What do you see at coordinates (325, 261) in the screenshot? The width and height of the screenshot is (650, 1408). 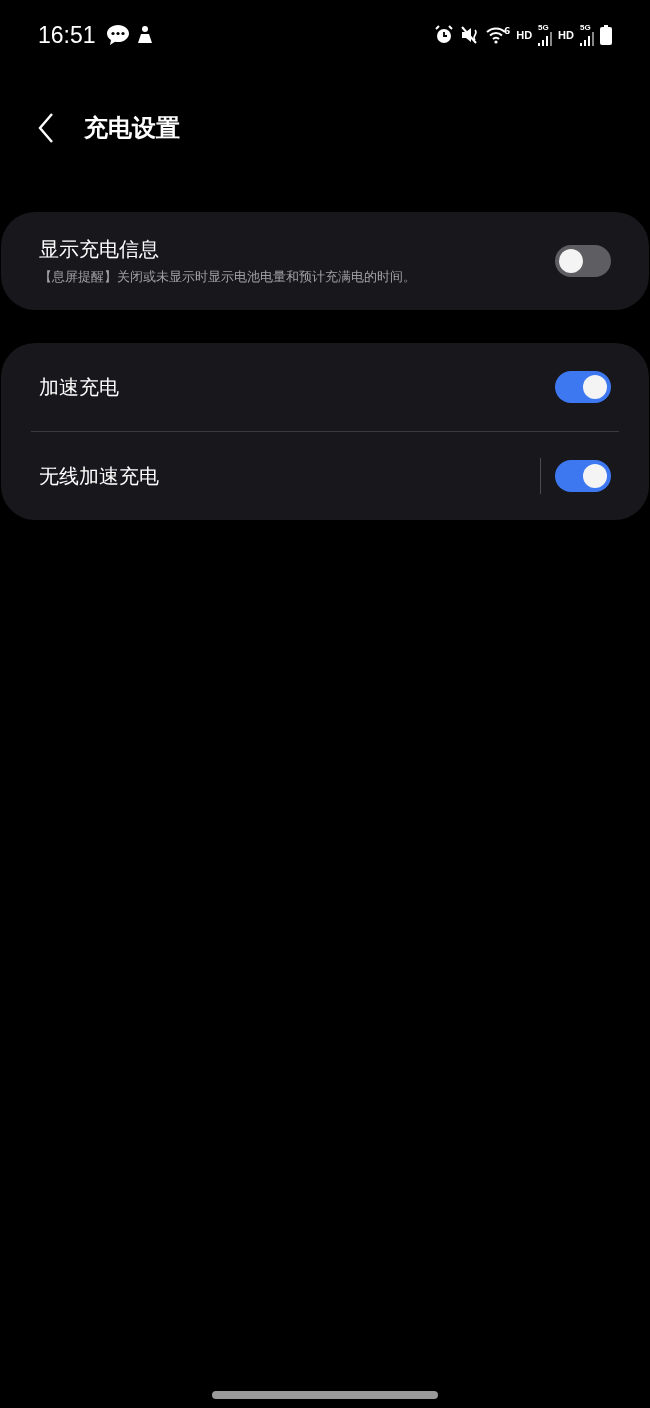 I see `settings-row: 显示充电信息 【息屏提醒】关闭或未显示时显示电池电量和预计充满电的时间。` at bounding box center [325, 261].